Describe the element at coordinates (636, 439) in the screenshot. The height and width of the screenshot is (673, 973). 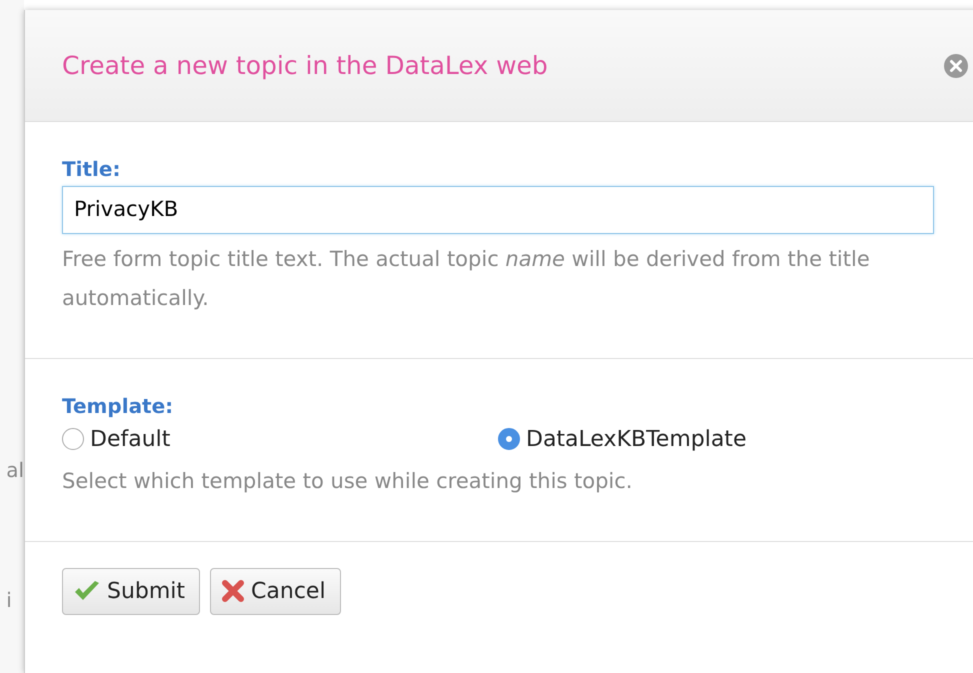
I see `radio-label: DataLexKBTemplate` at that location.